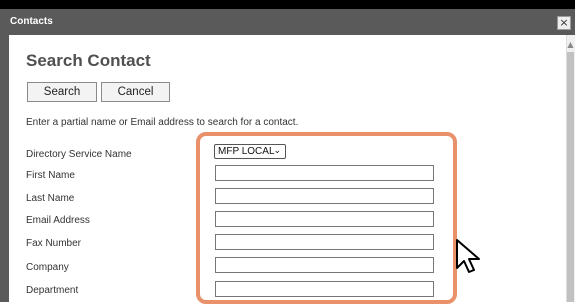  I want to click on email-address-label: Email Address, so click(58, 220).